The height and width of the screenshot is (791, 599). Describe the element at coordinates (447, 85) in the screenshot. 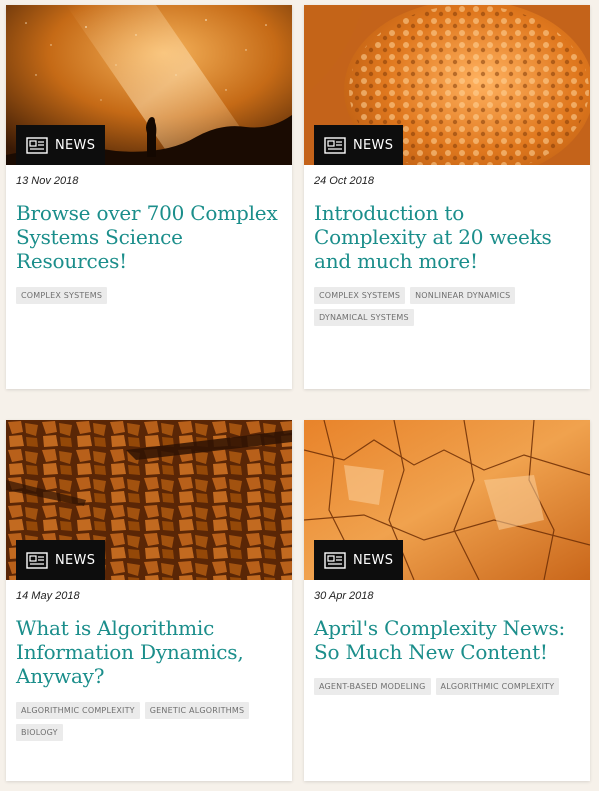

I see `card-image-cell-cluster: NEWS` at that location.